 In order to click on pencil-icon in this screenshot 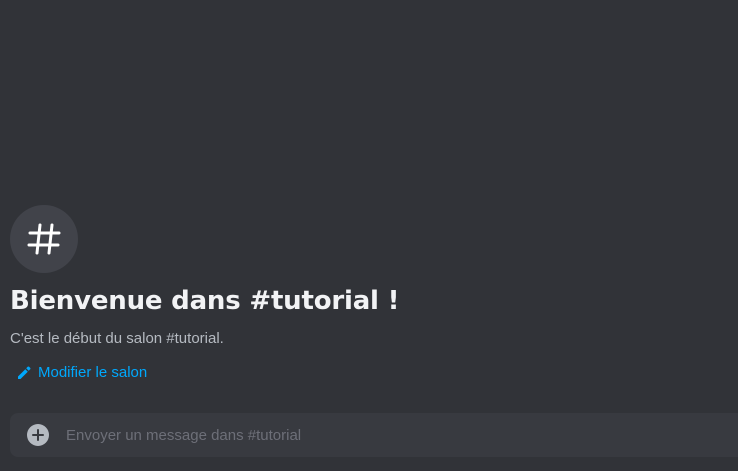, I will do `click(24, 372)`.